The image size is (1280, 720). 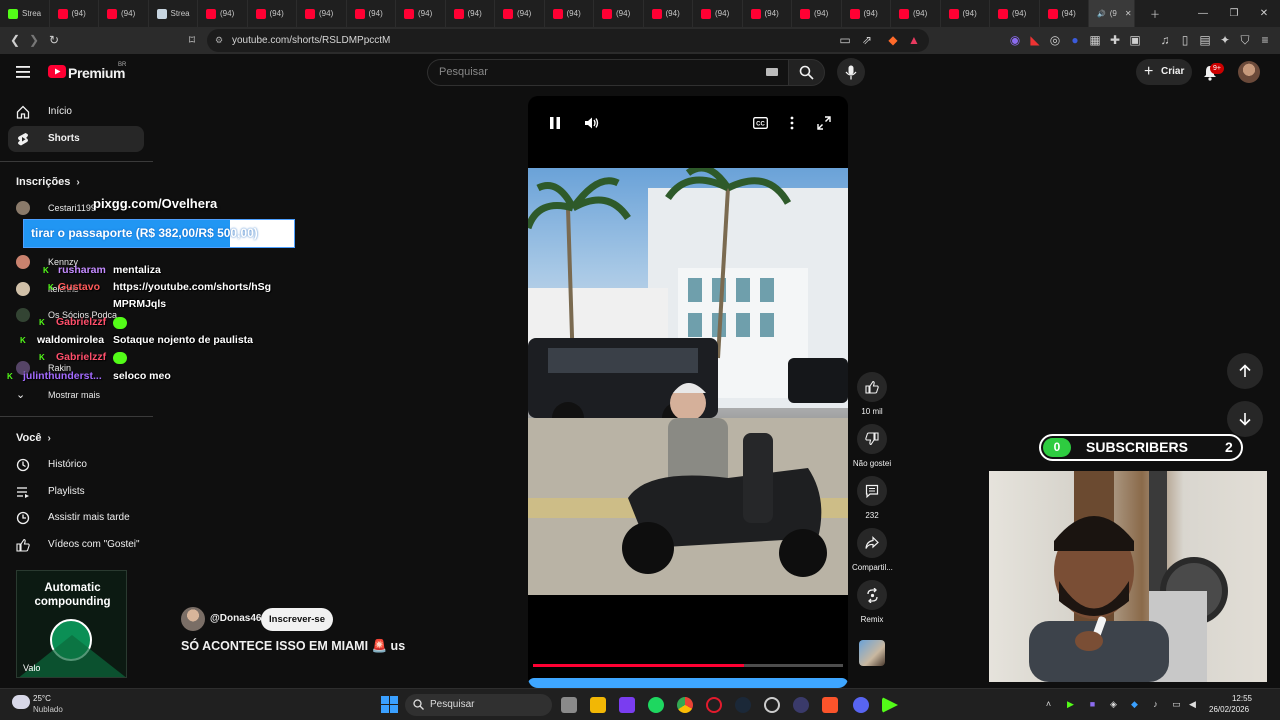 I want to click on extension-icon: ◎, so click(x=1055, y=40).